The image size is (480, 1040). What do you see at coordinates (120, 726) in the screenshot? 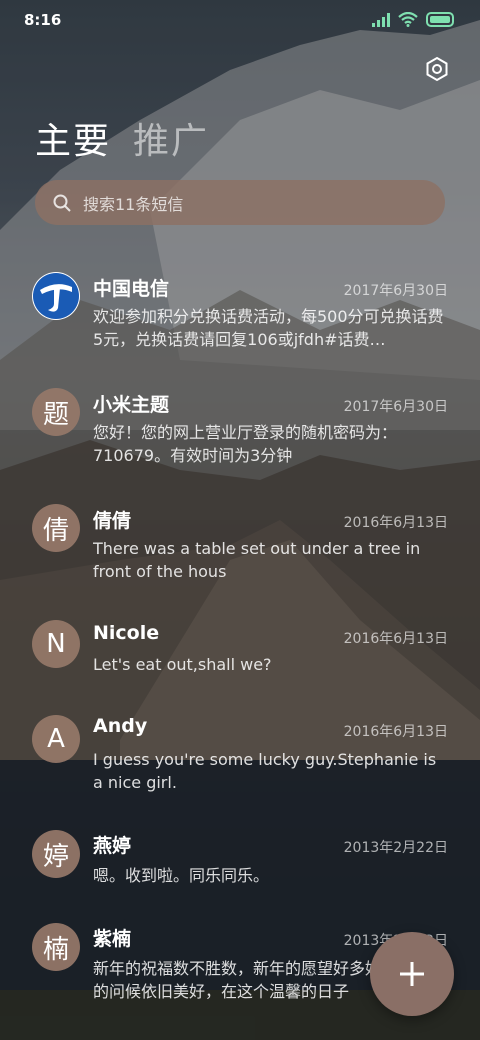
I see `contact-name: Andy` at bounding box center [120, 726].